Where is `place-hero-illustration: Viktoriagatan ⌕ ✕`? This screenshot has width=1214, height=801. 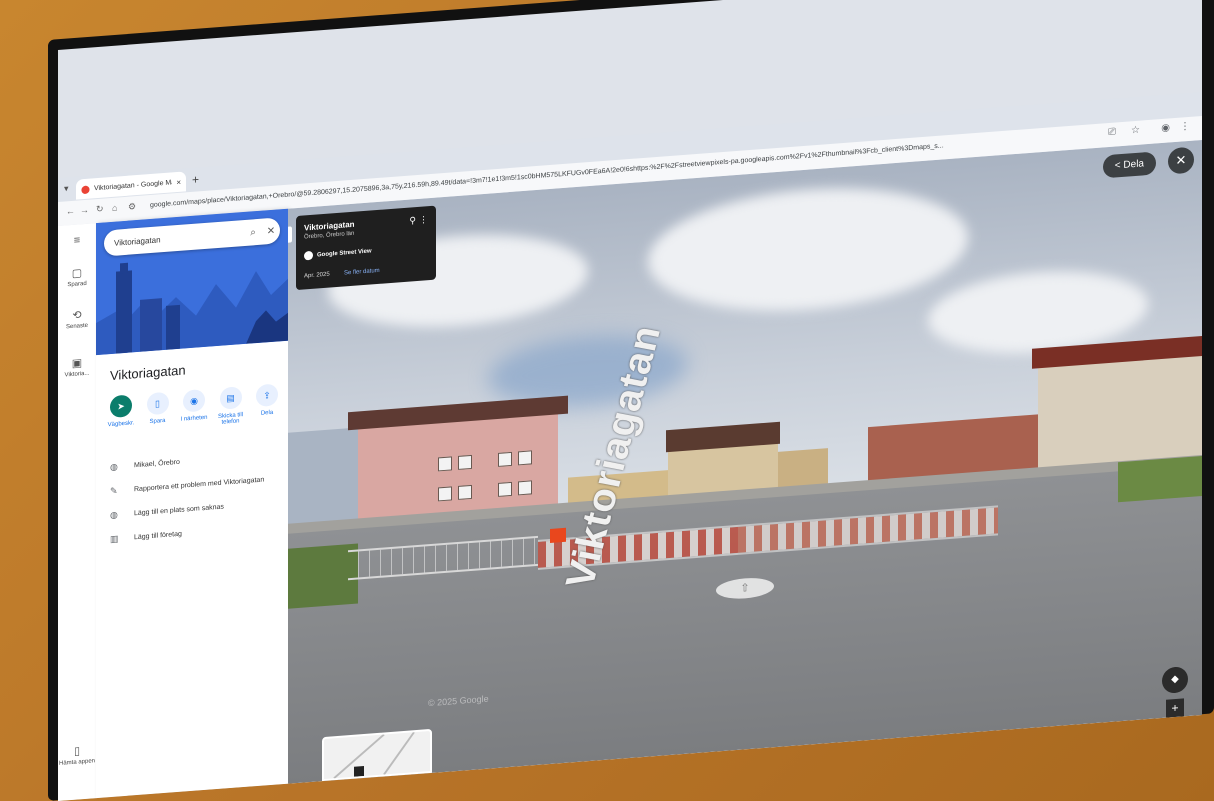
place-hero-illustration: Viktoriagatan ⌕ ✕ is located at coordinates (192, 282).